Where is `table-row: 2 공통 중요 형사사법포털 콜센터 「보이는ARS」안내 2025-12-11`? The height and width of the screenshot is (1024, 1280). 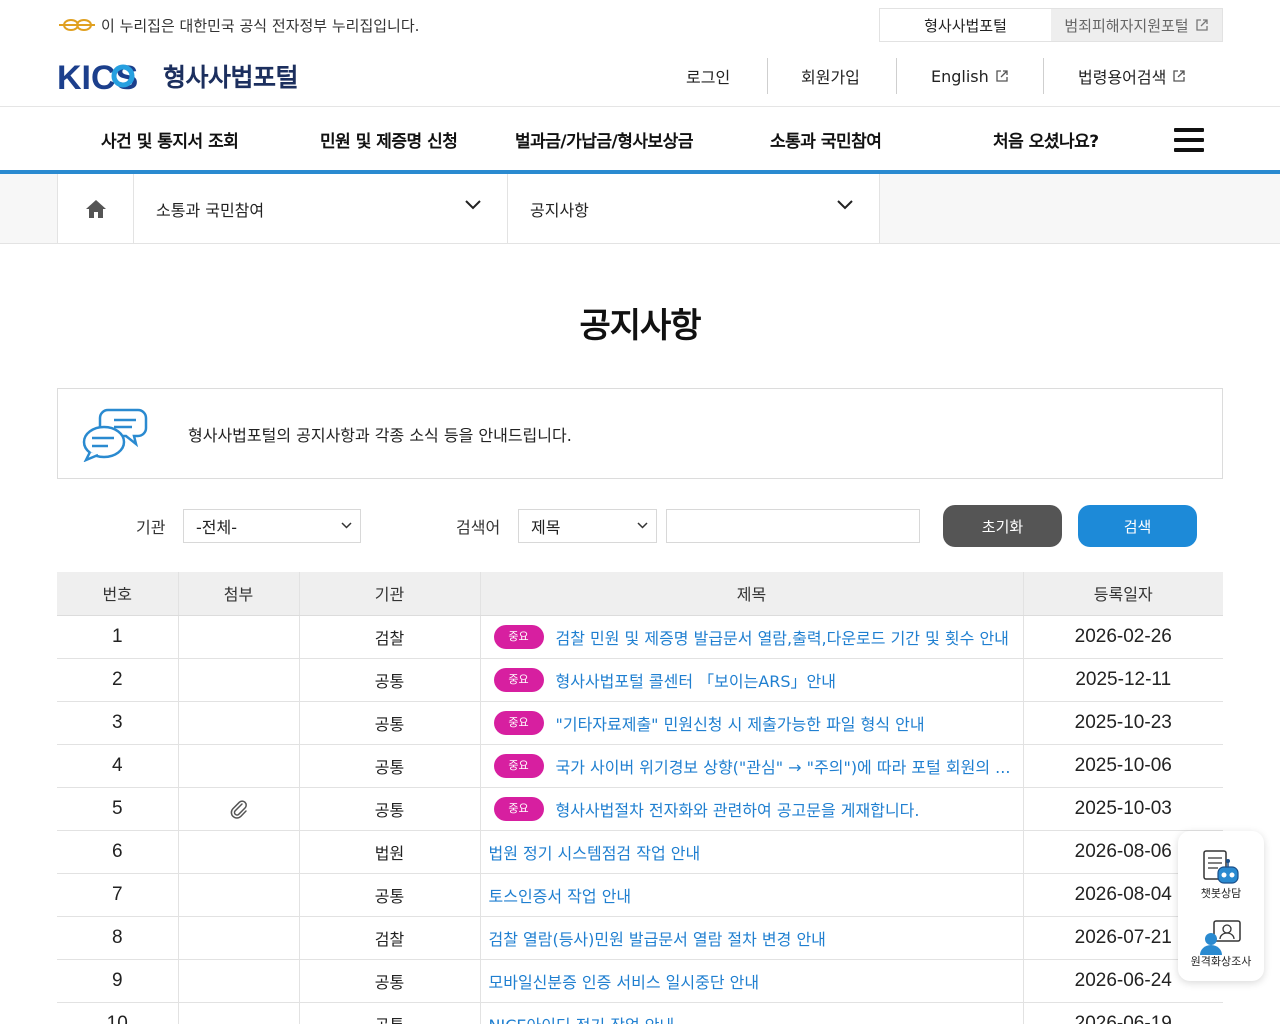
table-row: 2 공통 중요 형사사법포털 콜센터 「보이는ARS」안내 2025-12-11 is located at coordinates (640, 680).